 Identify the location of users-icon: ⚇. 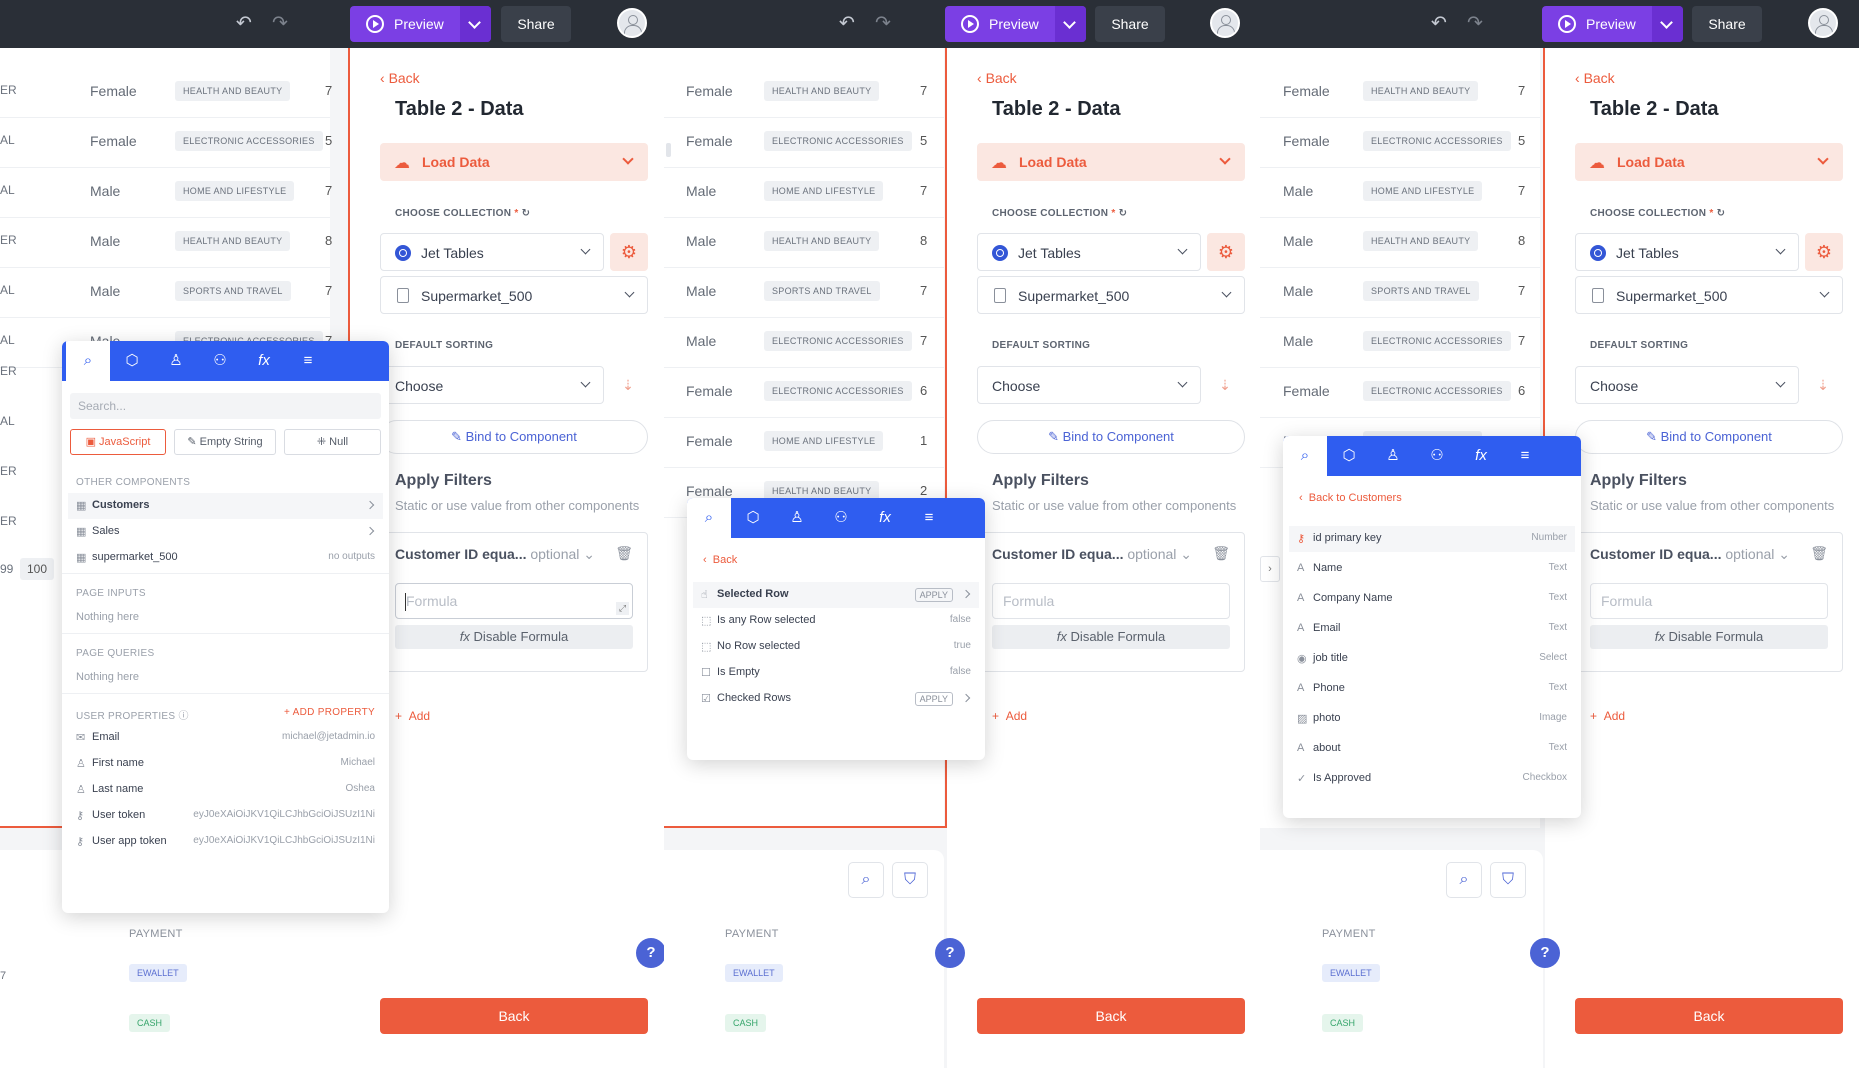
(841, 518).